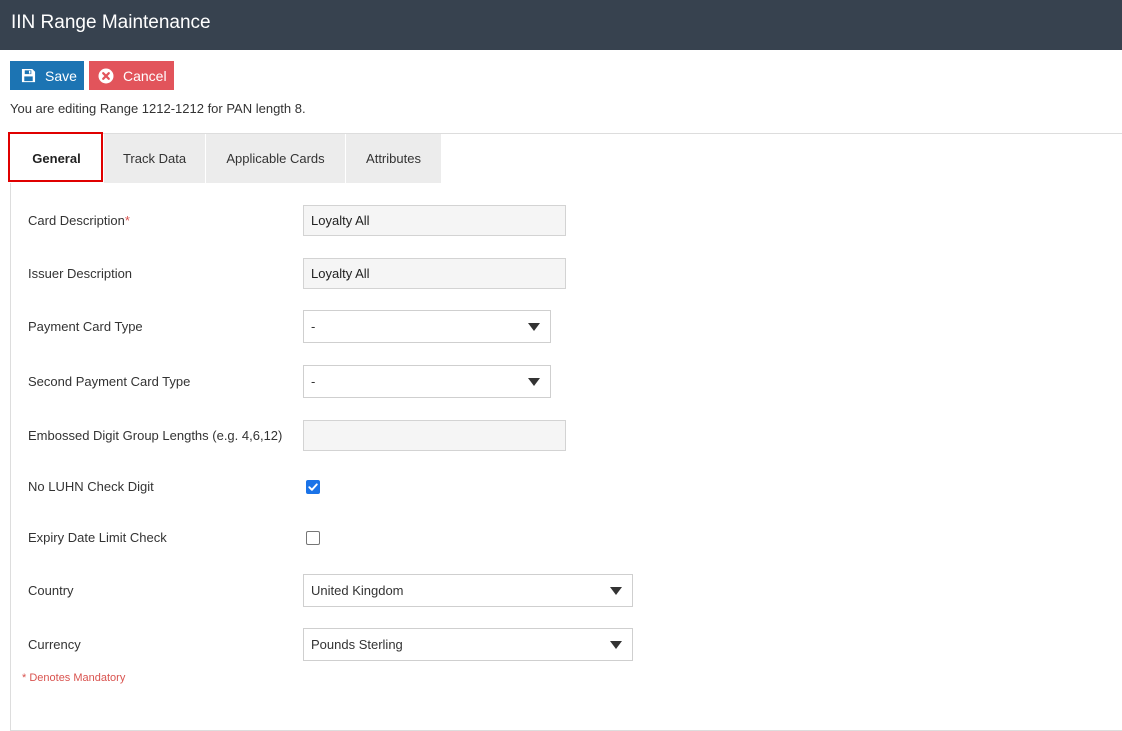  What do you see at coordinates (357, 590) in the screenshot?
I see `country-value: United Kingdom` at bounding box center [357, 590].